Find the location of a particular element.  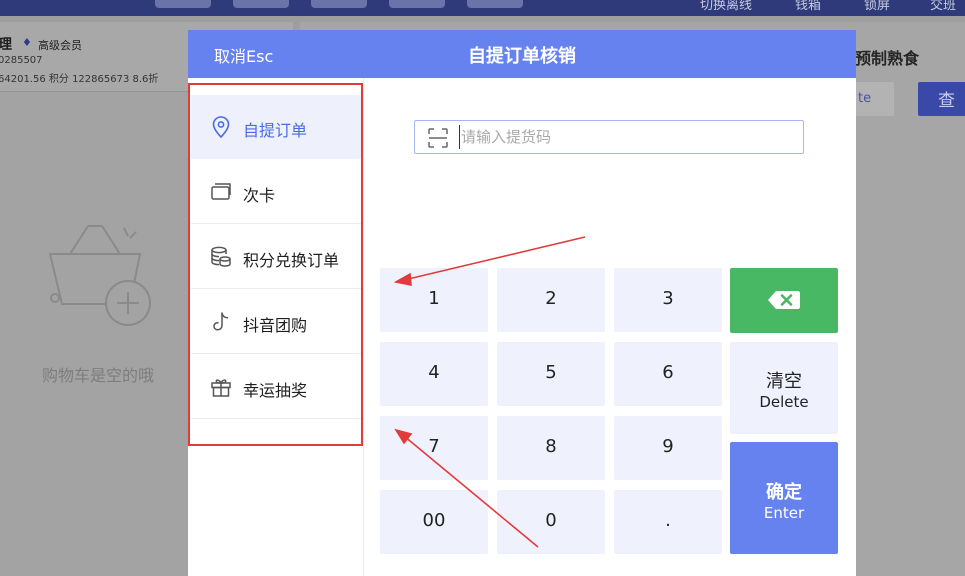

key-1: 1 is located at coordinates (434, 300).